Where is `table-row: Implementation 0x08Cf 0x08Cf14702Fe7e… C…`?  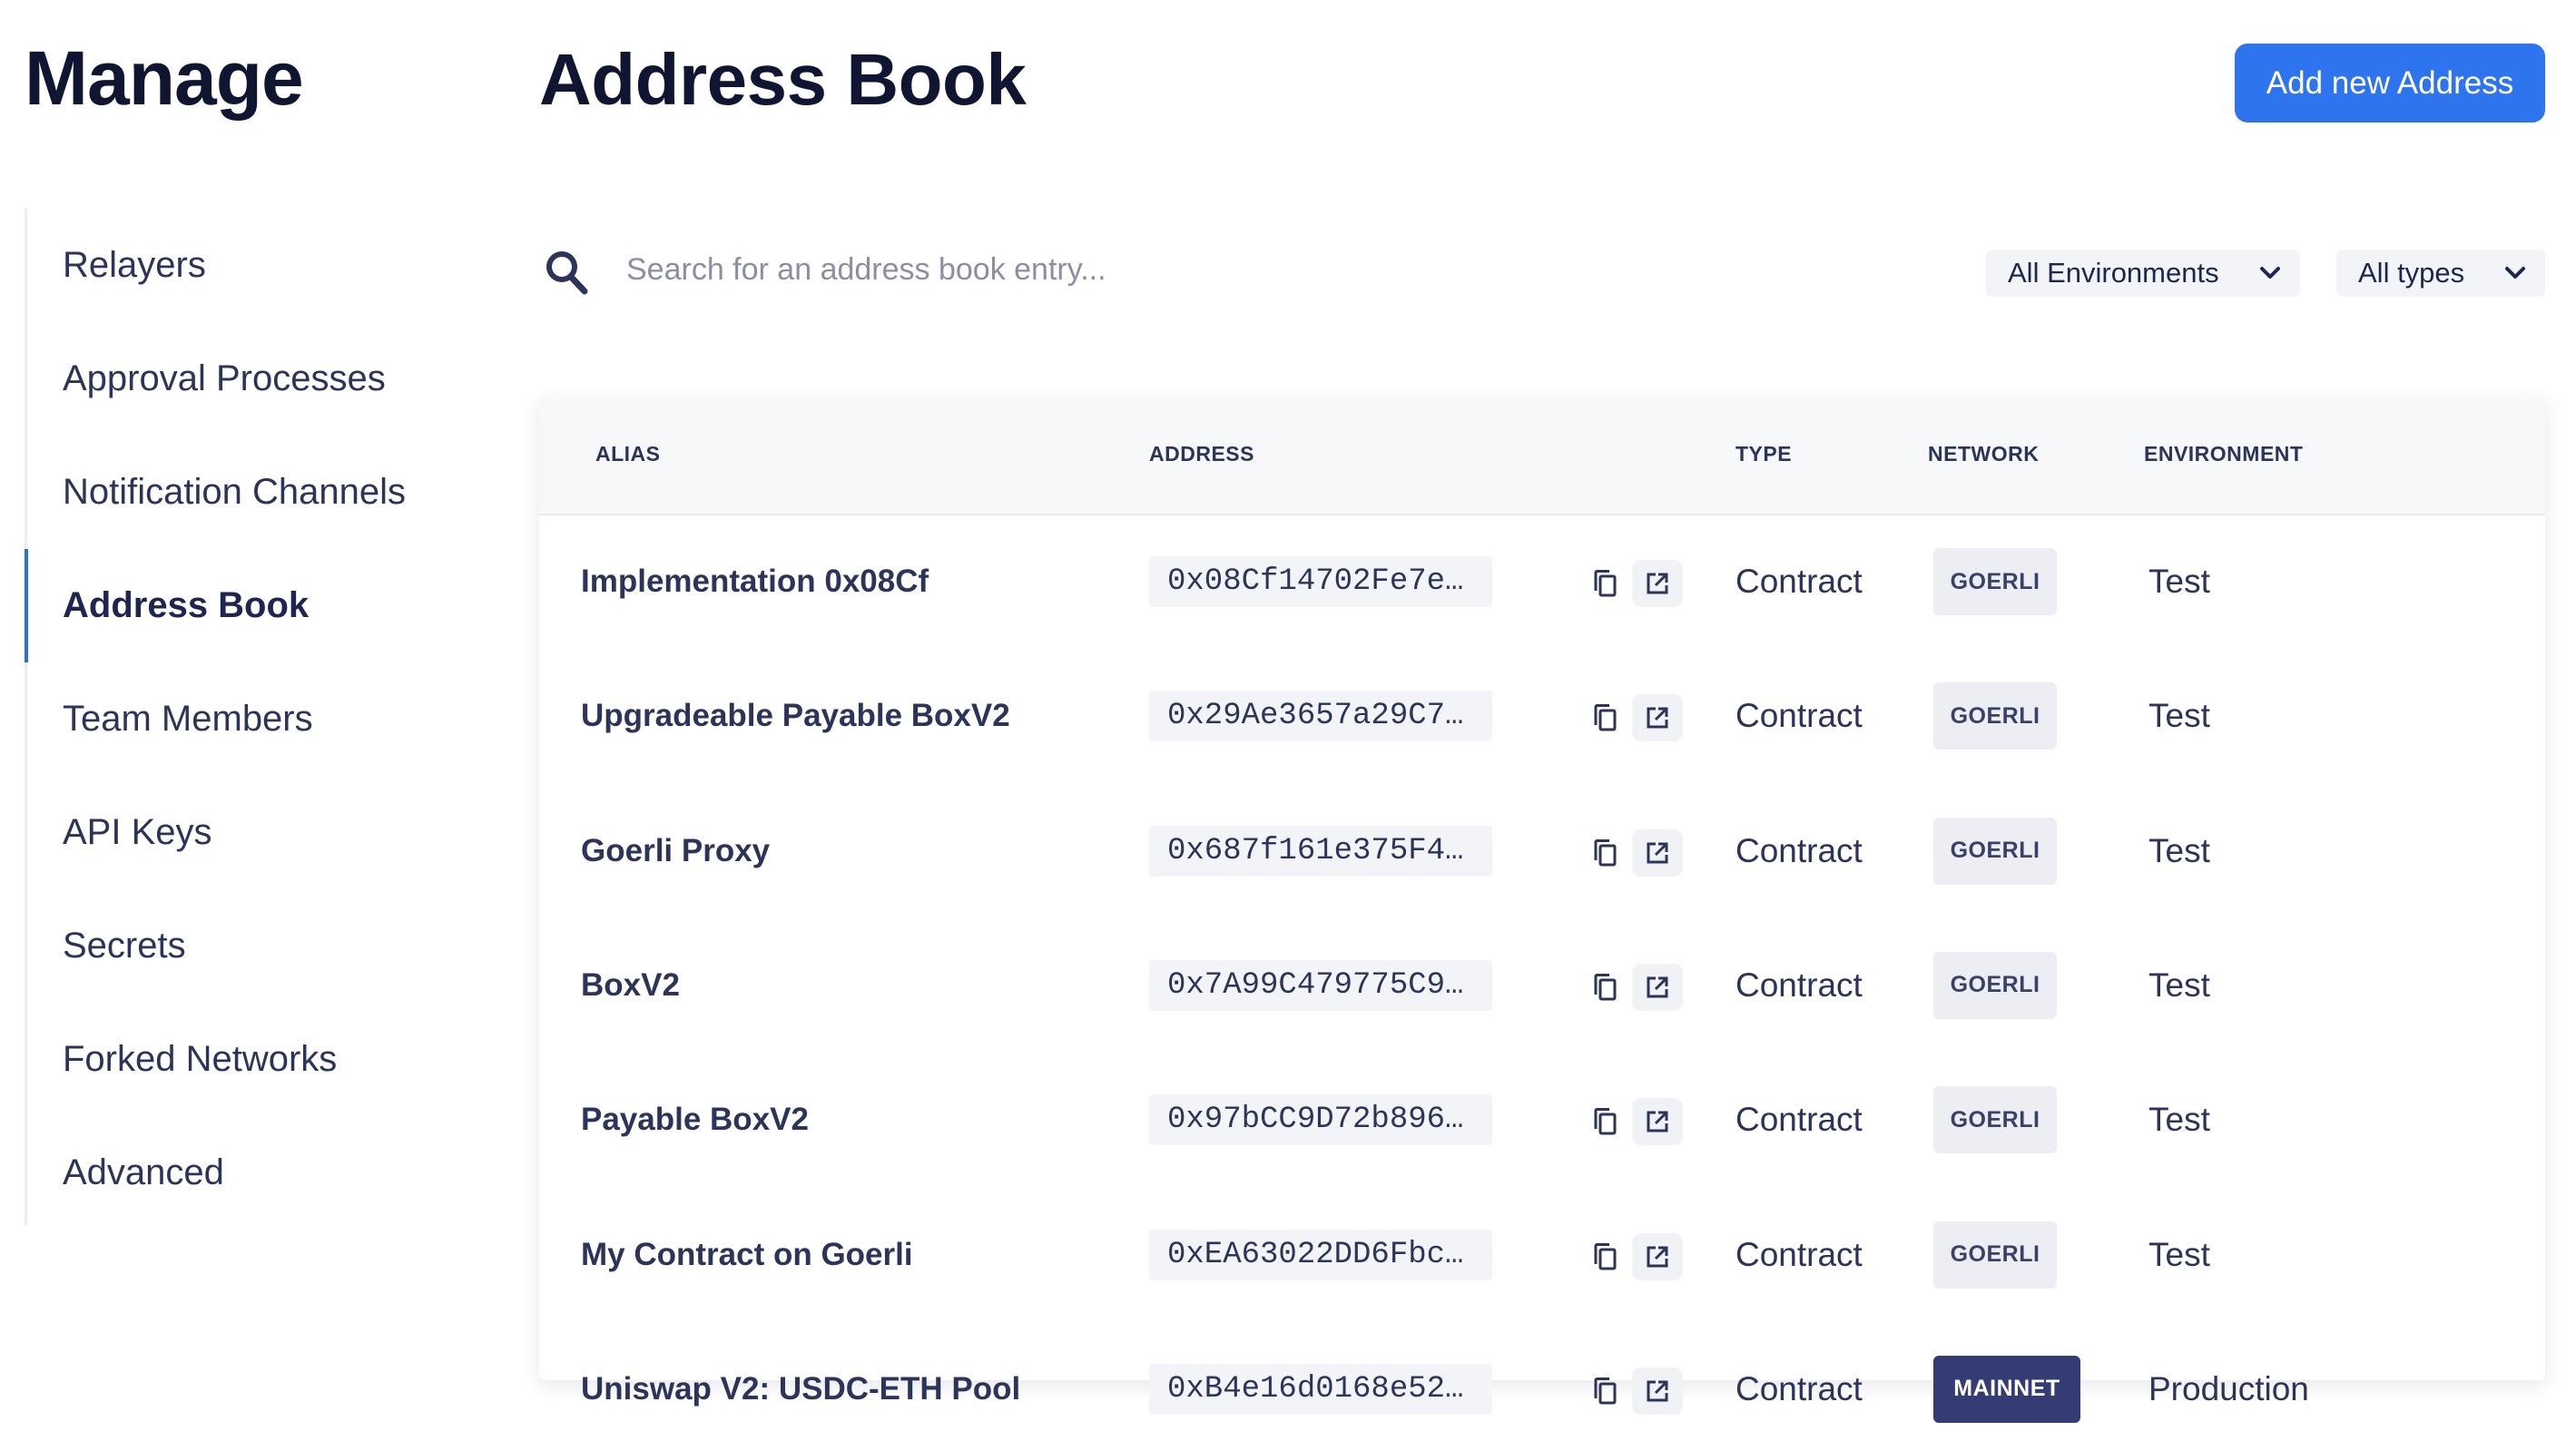 table-row: Implementation 0x08Cf 0x08Cf14702Fe7e… C… is located at coordinates (1542, 581).